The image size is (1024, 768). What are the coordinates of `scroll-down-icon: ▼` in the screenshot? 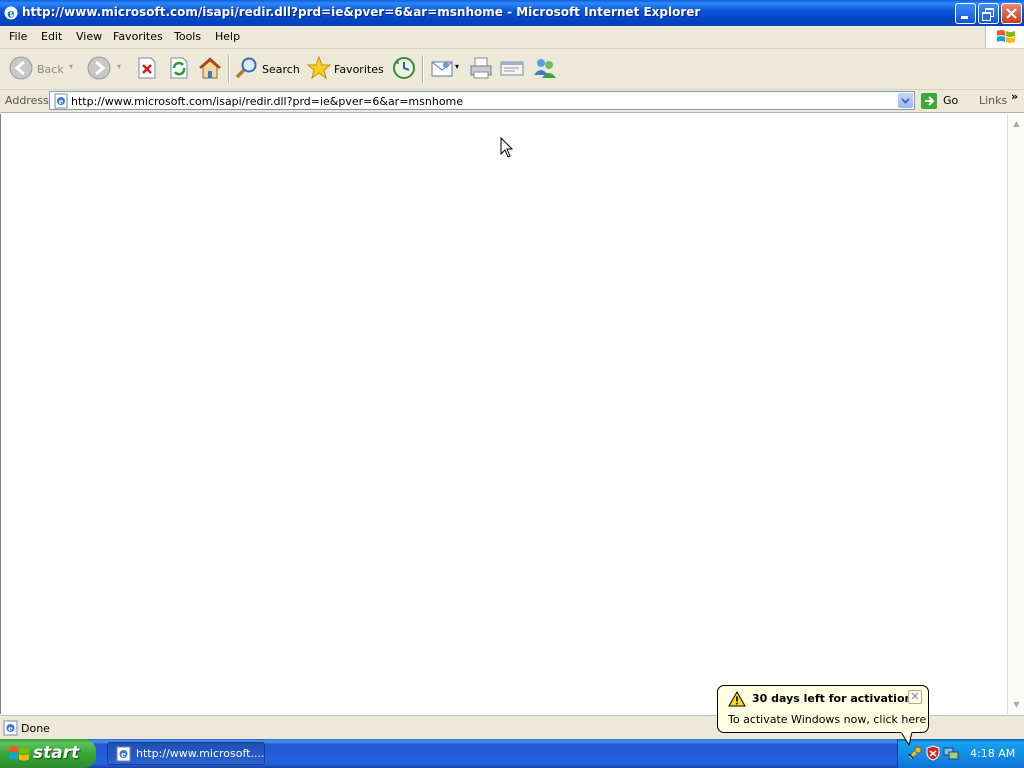 It's located at (1016, 704).